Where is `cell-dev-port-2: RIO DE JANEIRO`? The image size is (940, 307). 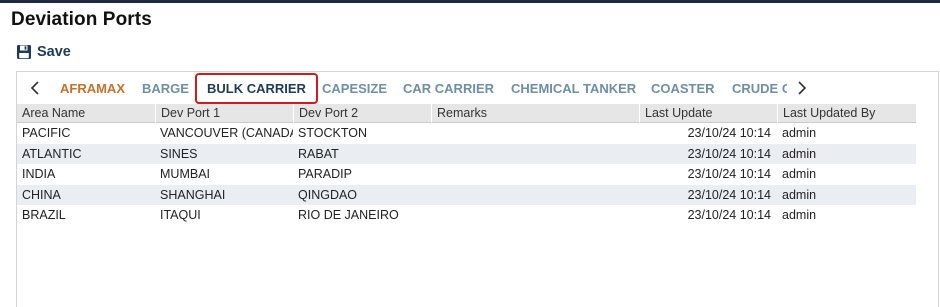 cell-dev-port-2: RIO DE JANEIRO is located at coordinates (348, 215).